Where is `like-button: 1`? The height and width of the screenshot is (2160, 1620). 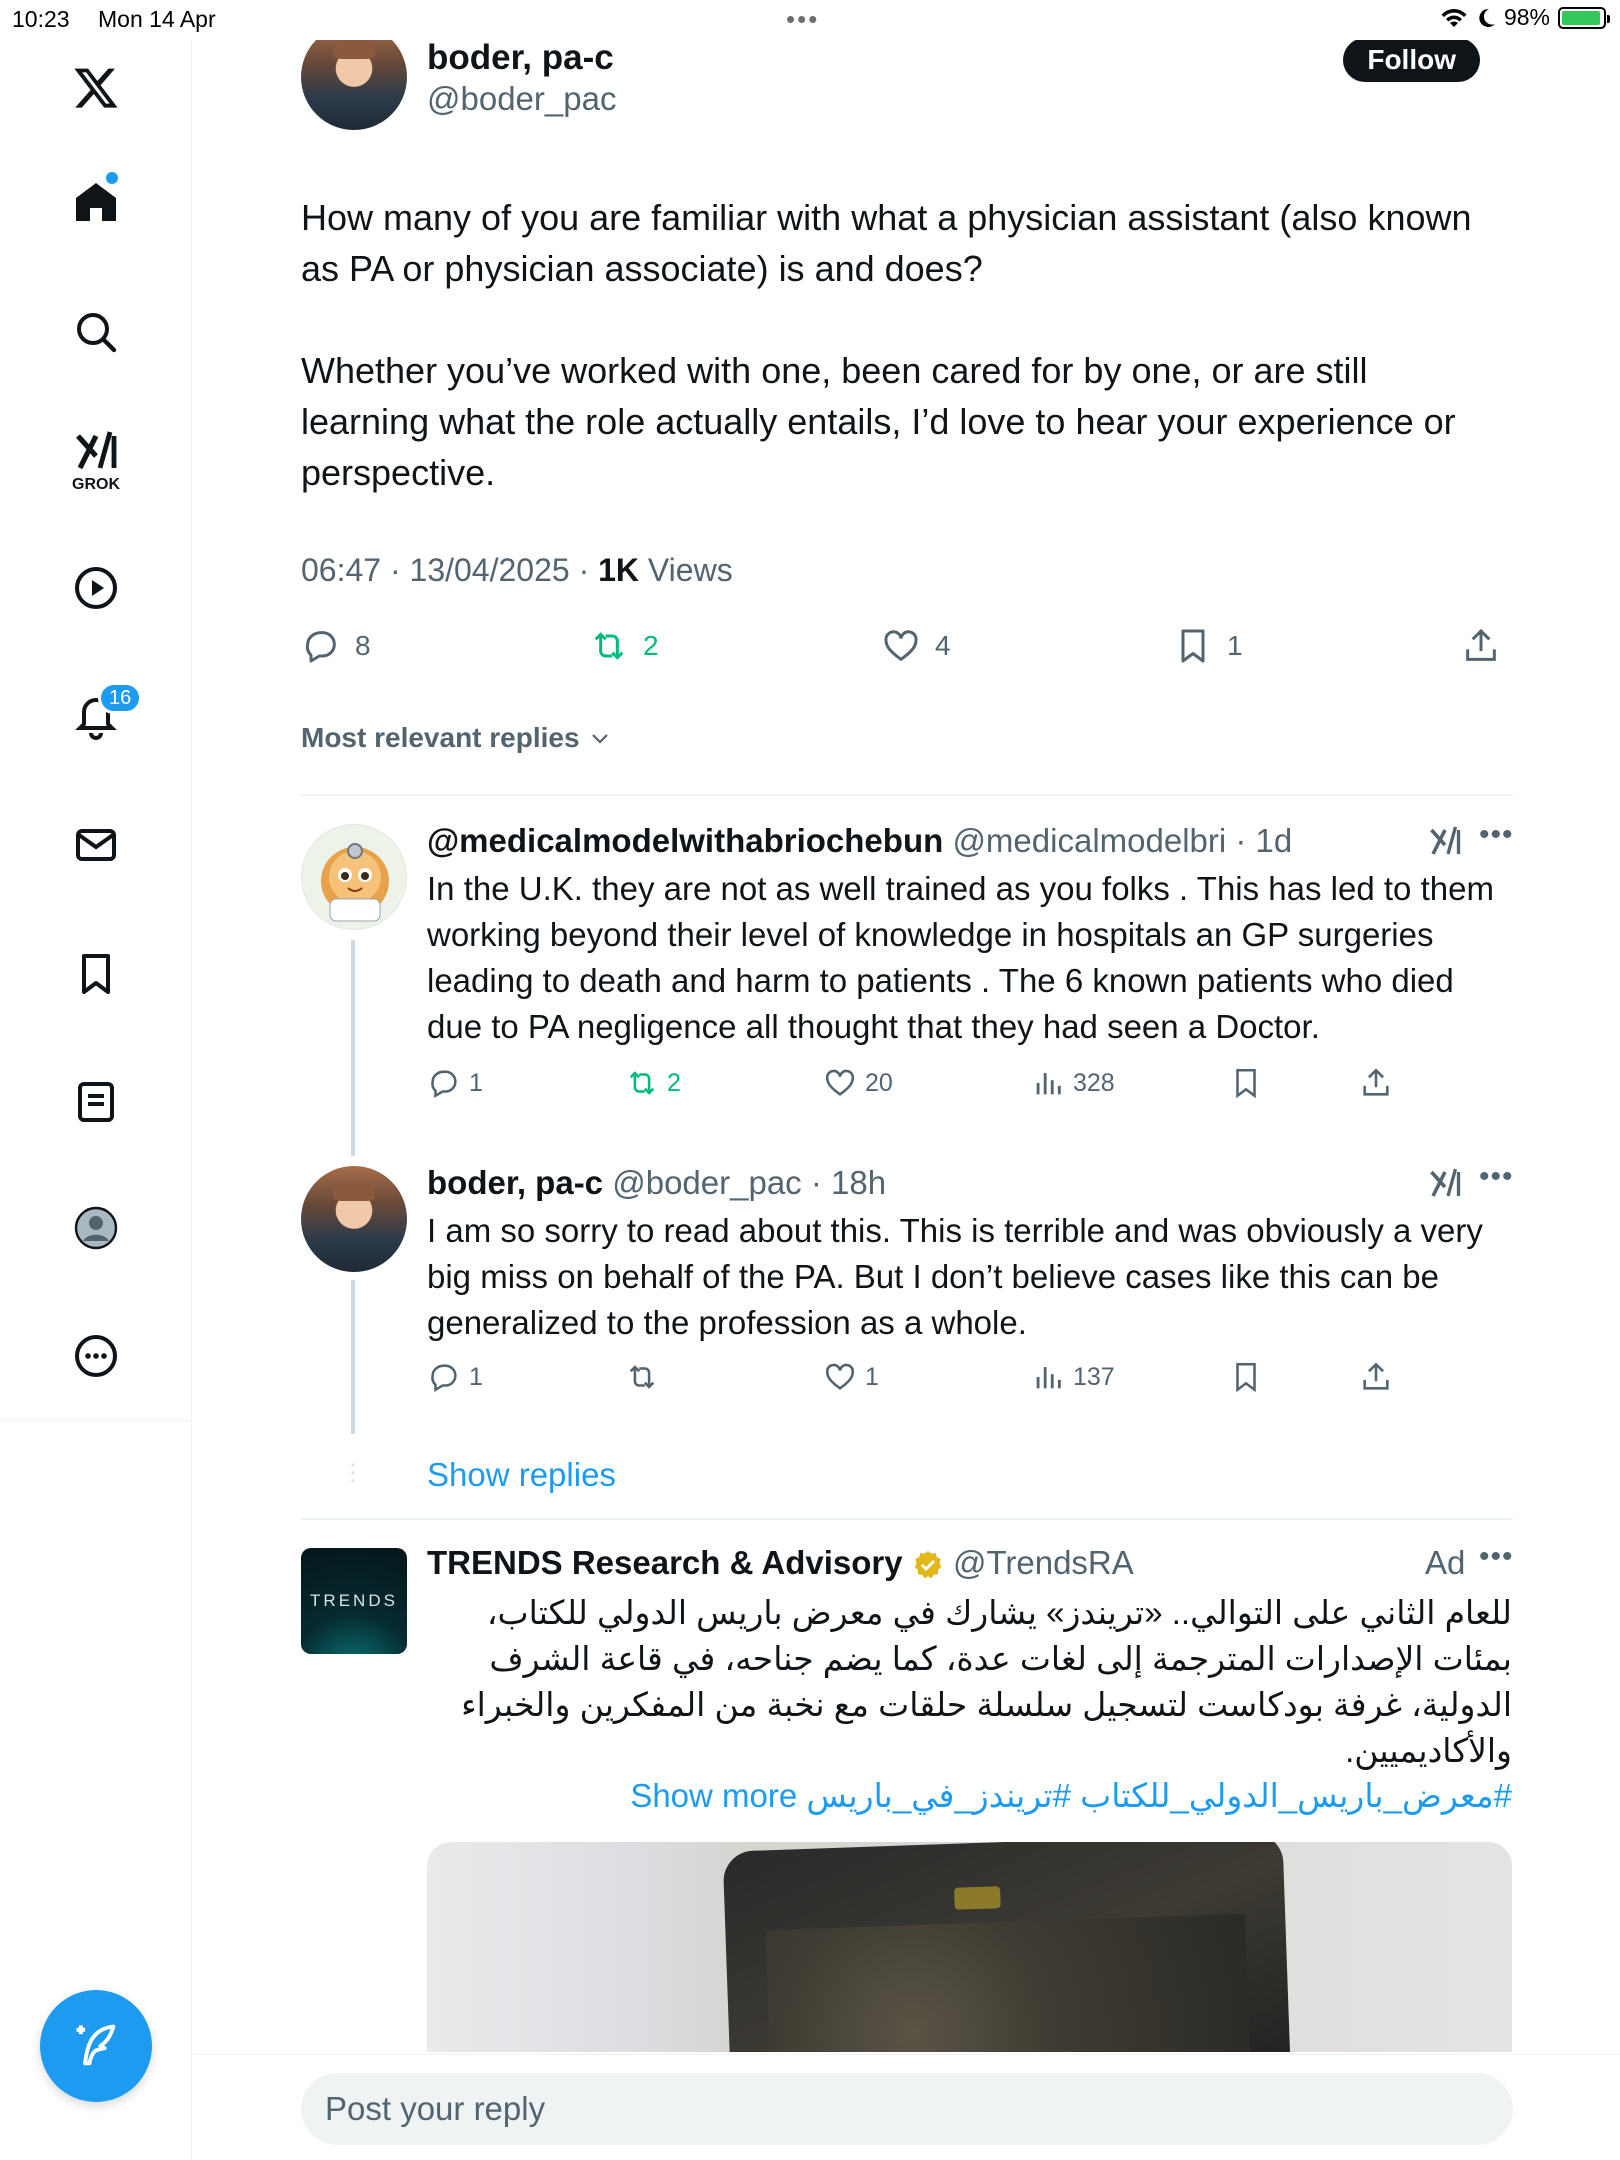 like-button: 1 is located at coordinates (851, 1377).